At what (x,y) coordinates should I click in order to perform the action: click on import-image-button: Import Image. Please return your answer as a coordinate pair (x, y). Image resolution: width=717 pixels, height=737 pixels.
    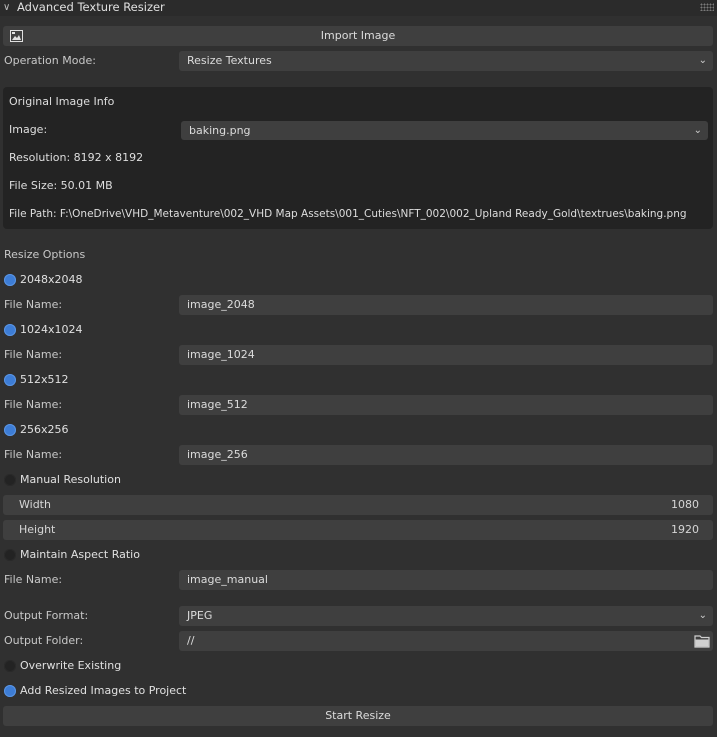
    Looking at the image, I should click on (358, 36).